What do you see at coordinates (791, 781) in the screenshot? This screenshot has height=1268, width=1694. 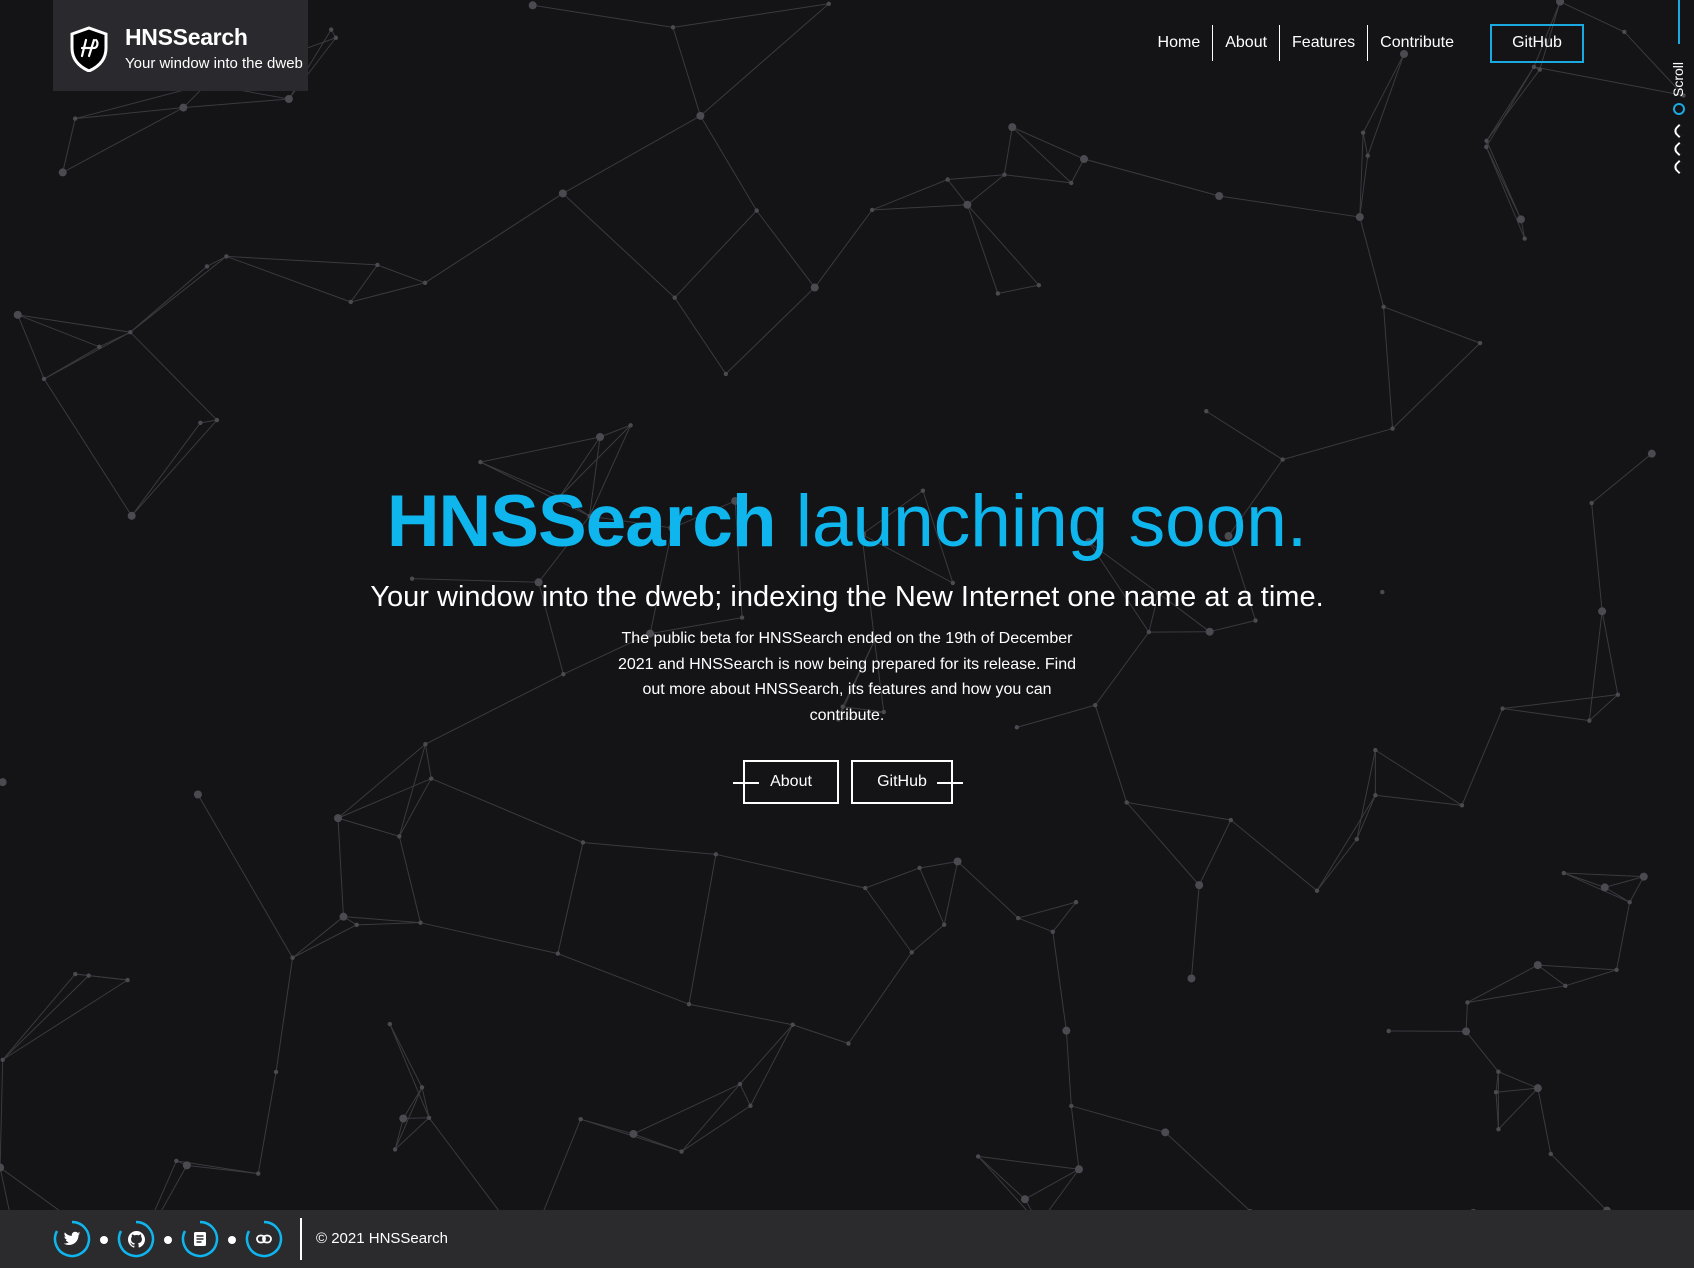 I see `about-button-label: About` at bounding box center [791, 781].